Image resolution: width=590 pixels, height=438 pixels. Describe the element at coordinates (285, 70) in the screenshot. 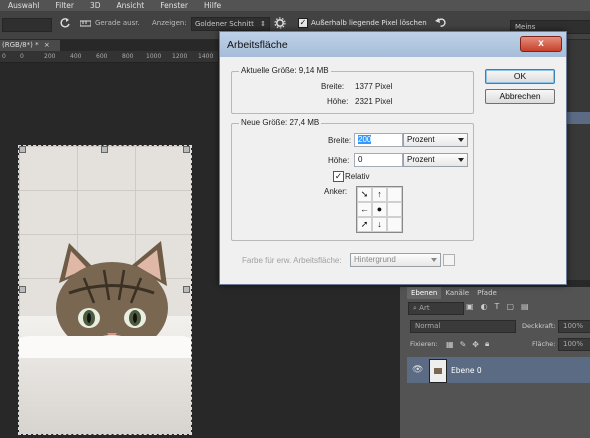

I see `current-size-label: Aktuelle Größe: 9,14 MB` at that location.